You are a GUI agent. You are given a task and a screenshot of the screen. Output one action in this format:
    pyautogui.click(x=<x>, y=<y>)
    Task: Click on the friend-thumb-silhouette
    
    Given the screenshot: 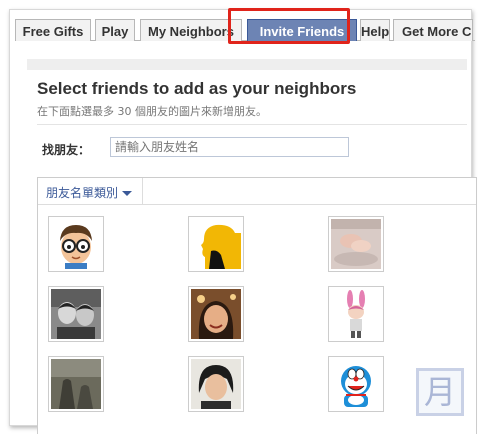 What is the action you would take?
    pyautogui.click(x=216, y=244)
    